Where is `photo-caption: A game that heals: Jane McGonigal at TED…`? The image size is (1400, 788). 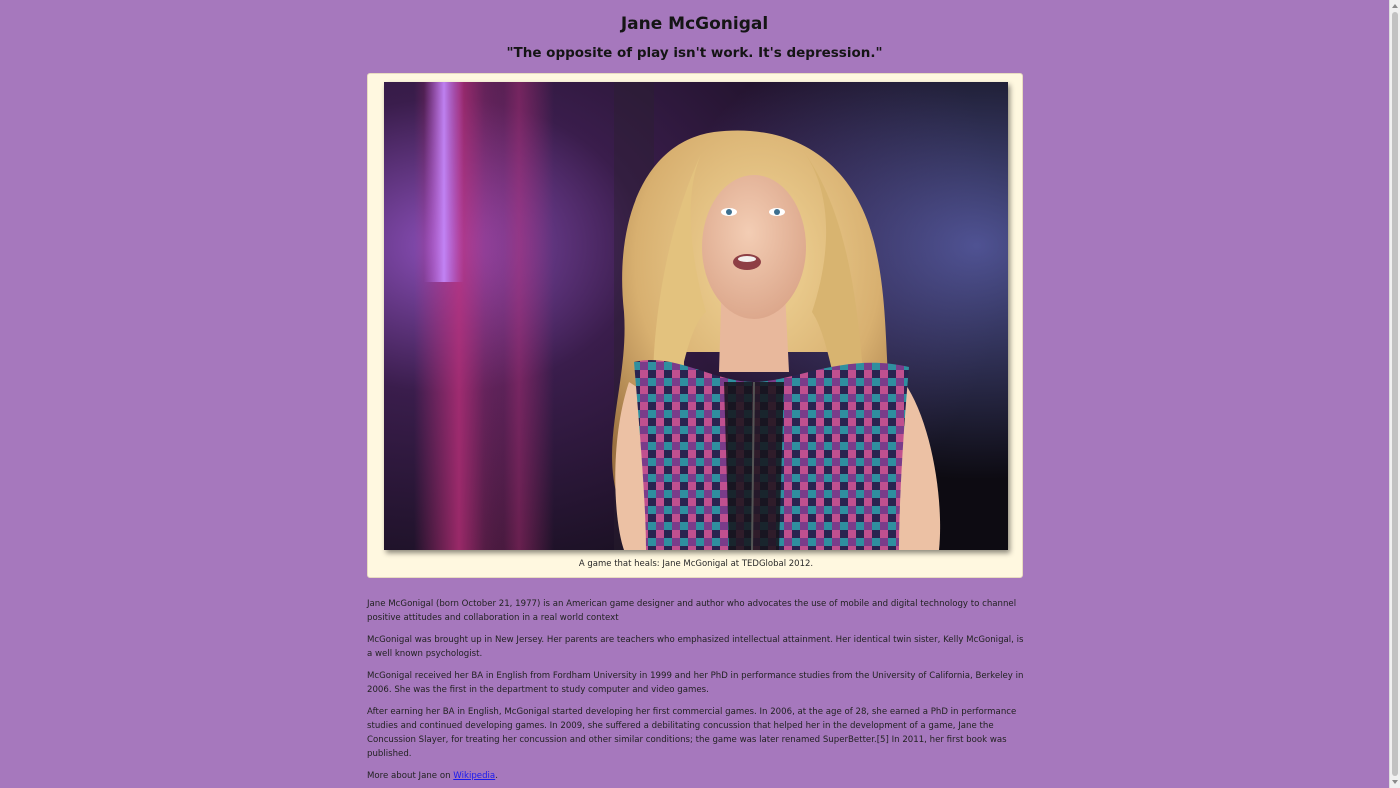
photo-caption: A game that heals: Jane McGonigal at TED… is located at coordinates (696, 564).